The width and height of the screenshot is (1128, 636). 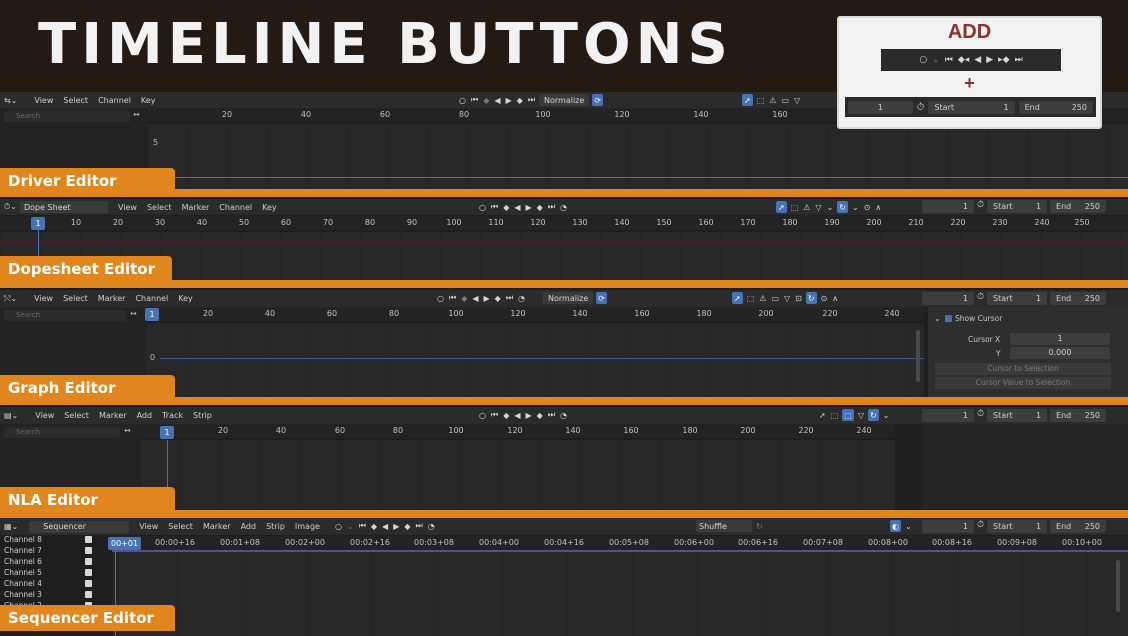 I want to click on auto-normalize-icon: ⟳, so click(x=601, y=298).